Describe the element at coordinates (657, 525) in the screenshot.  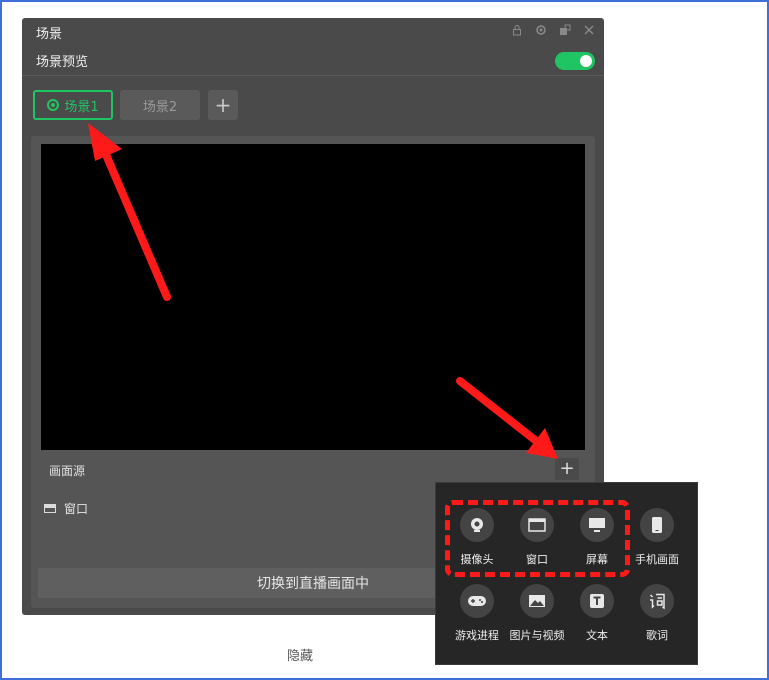
I see `phone-icon` at that location.